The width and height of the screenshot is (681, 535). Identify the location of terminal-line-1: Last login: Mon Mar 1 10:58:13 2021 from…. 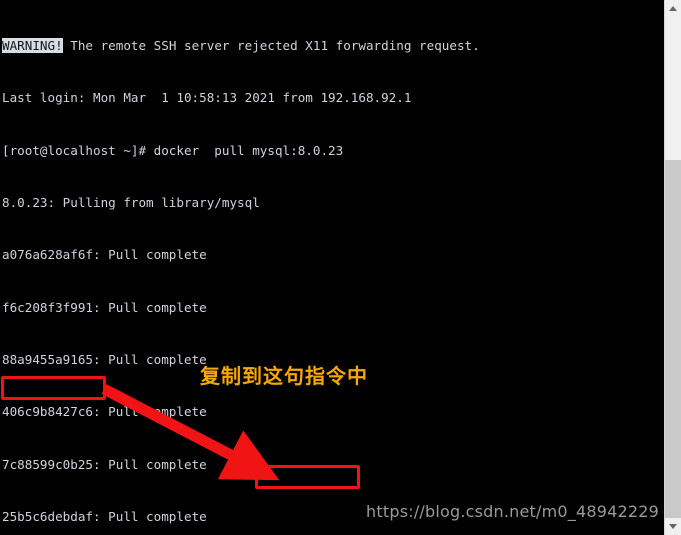
(207, 98).